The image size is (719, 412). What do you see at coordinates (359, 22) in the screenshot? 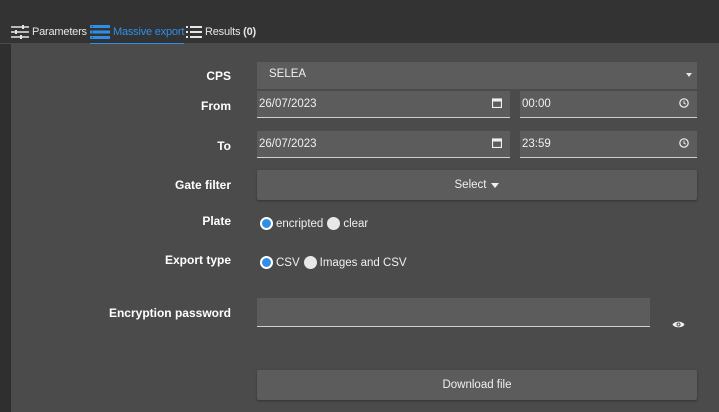
I see `tab-bar: Parameters Massive export Results (0)` at bounding box center [359, 22].